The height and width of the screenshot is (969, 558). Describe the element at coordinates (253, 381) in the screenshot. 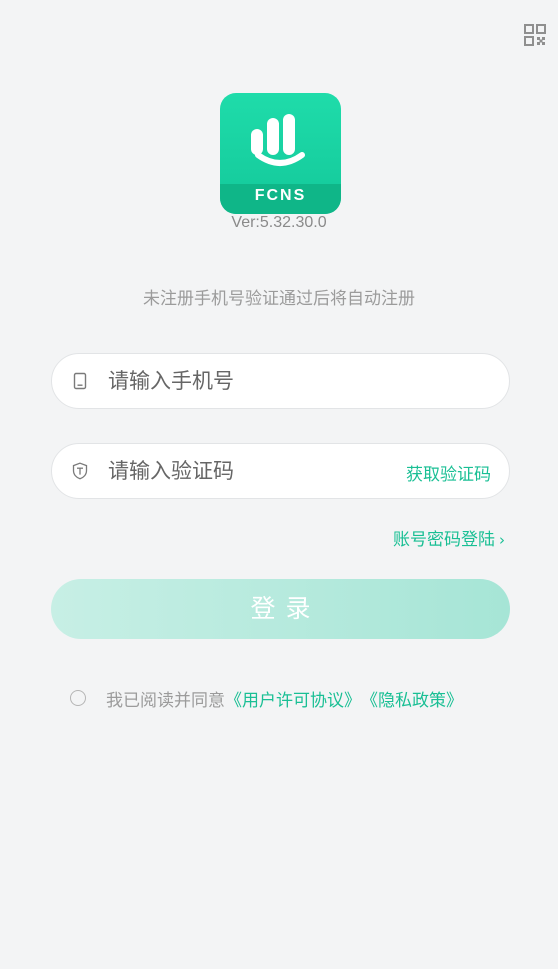

I see `phone-input` at that location.